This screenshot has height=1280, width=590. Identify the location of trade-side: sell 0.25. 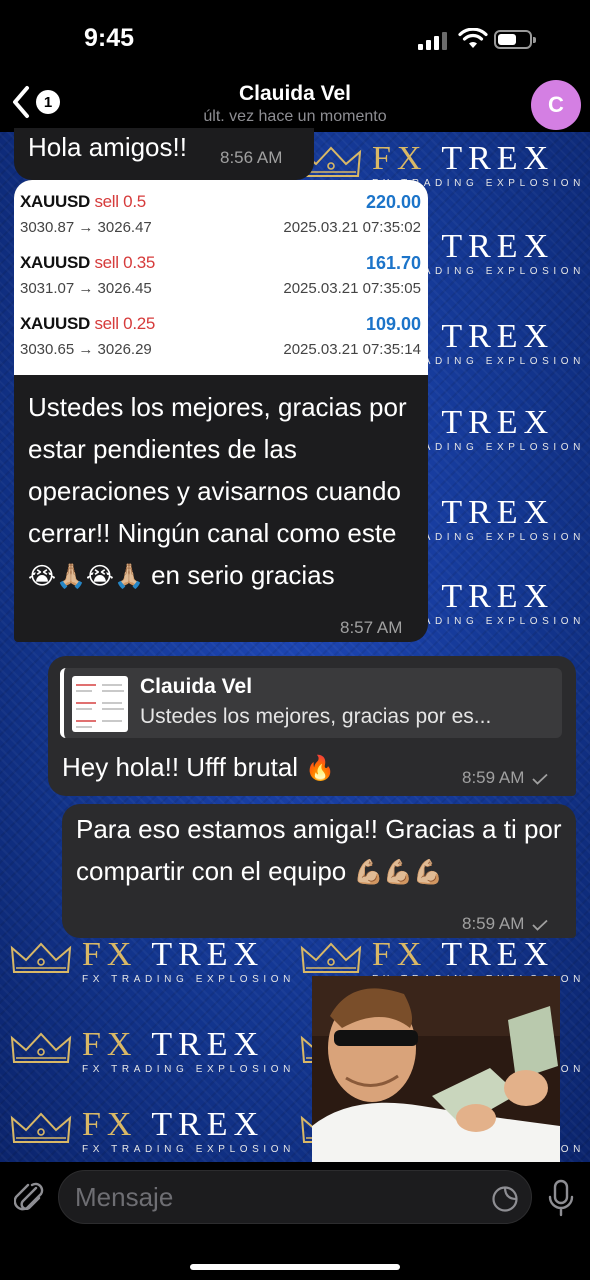
(125, 323).